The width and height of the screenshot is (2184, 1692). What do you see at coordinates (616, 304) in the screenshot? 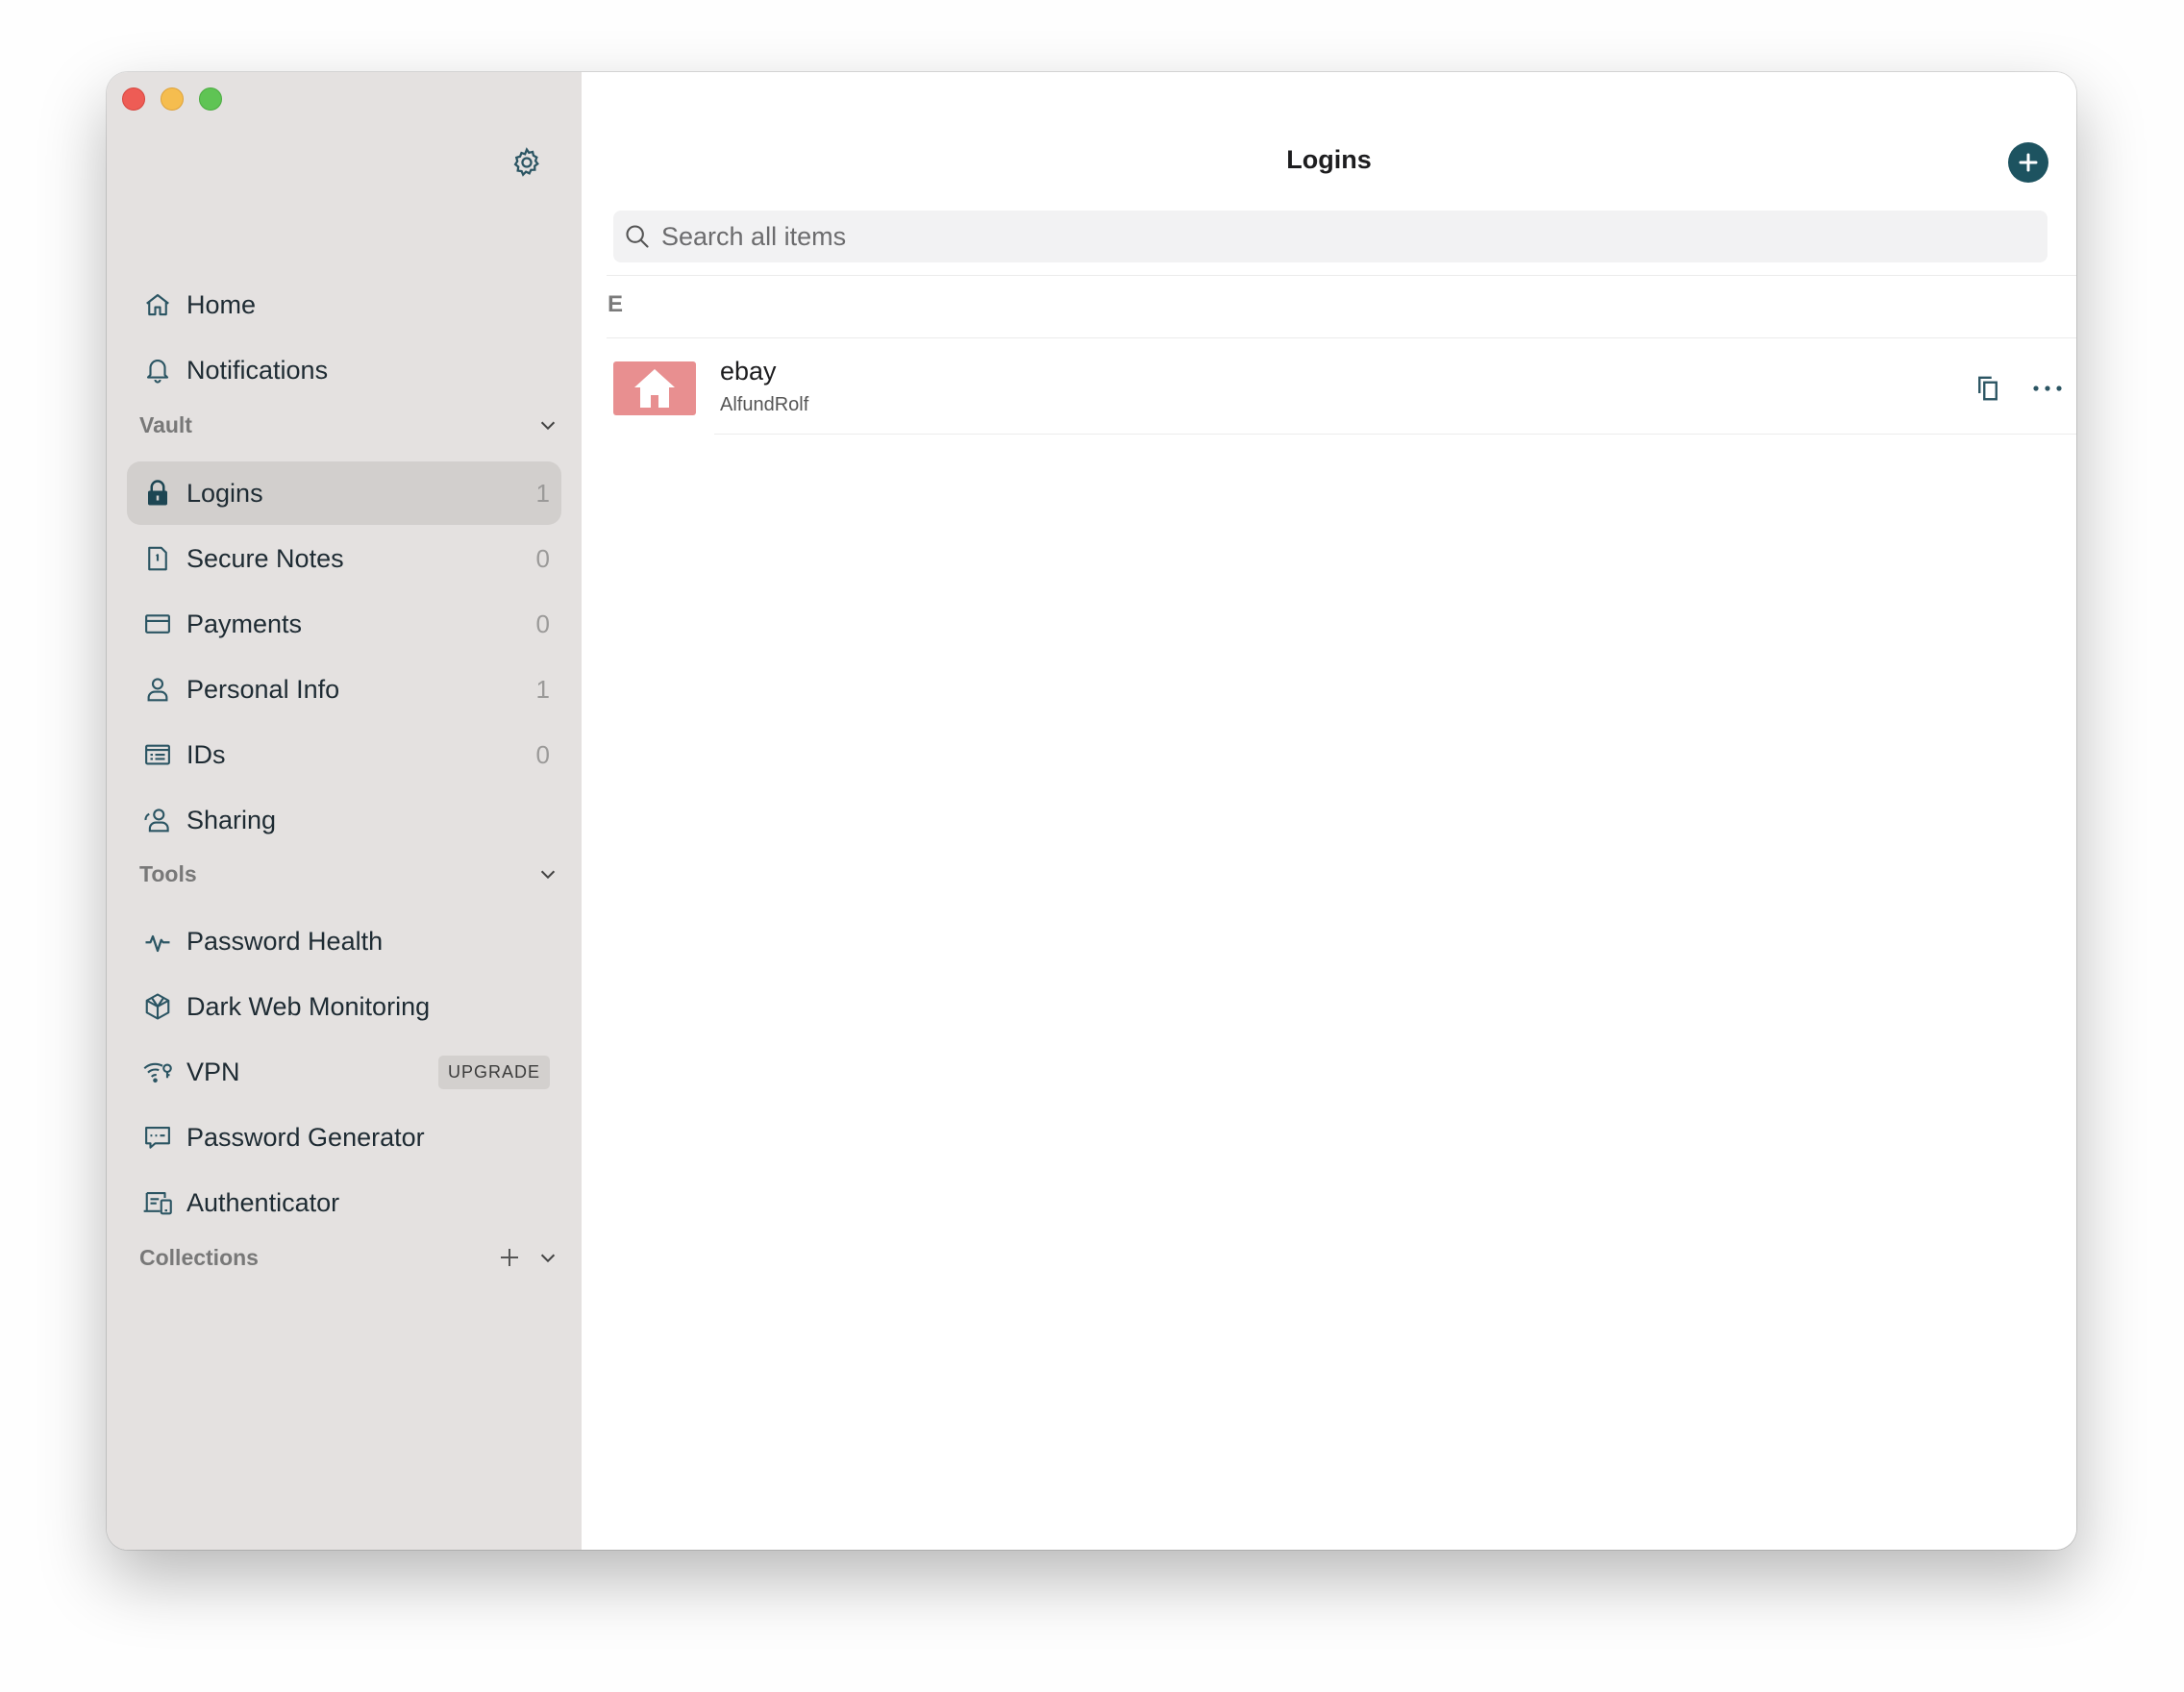
I see `group-header-letter: E` at bounding box center [616, 304].